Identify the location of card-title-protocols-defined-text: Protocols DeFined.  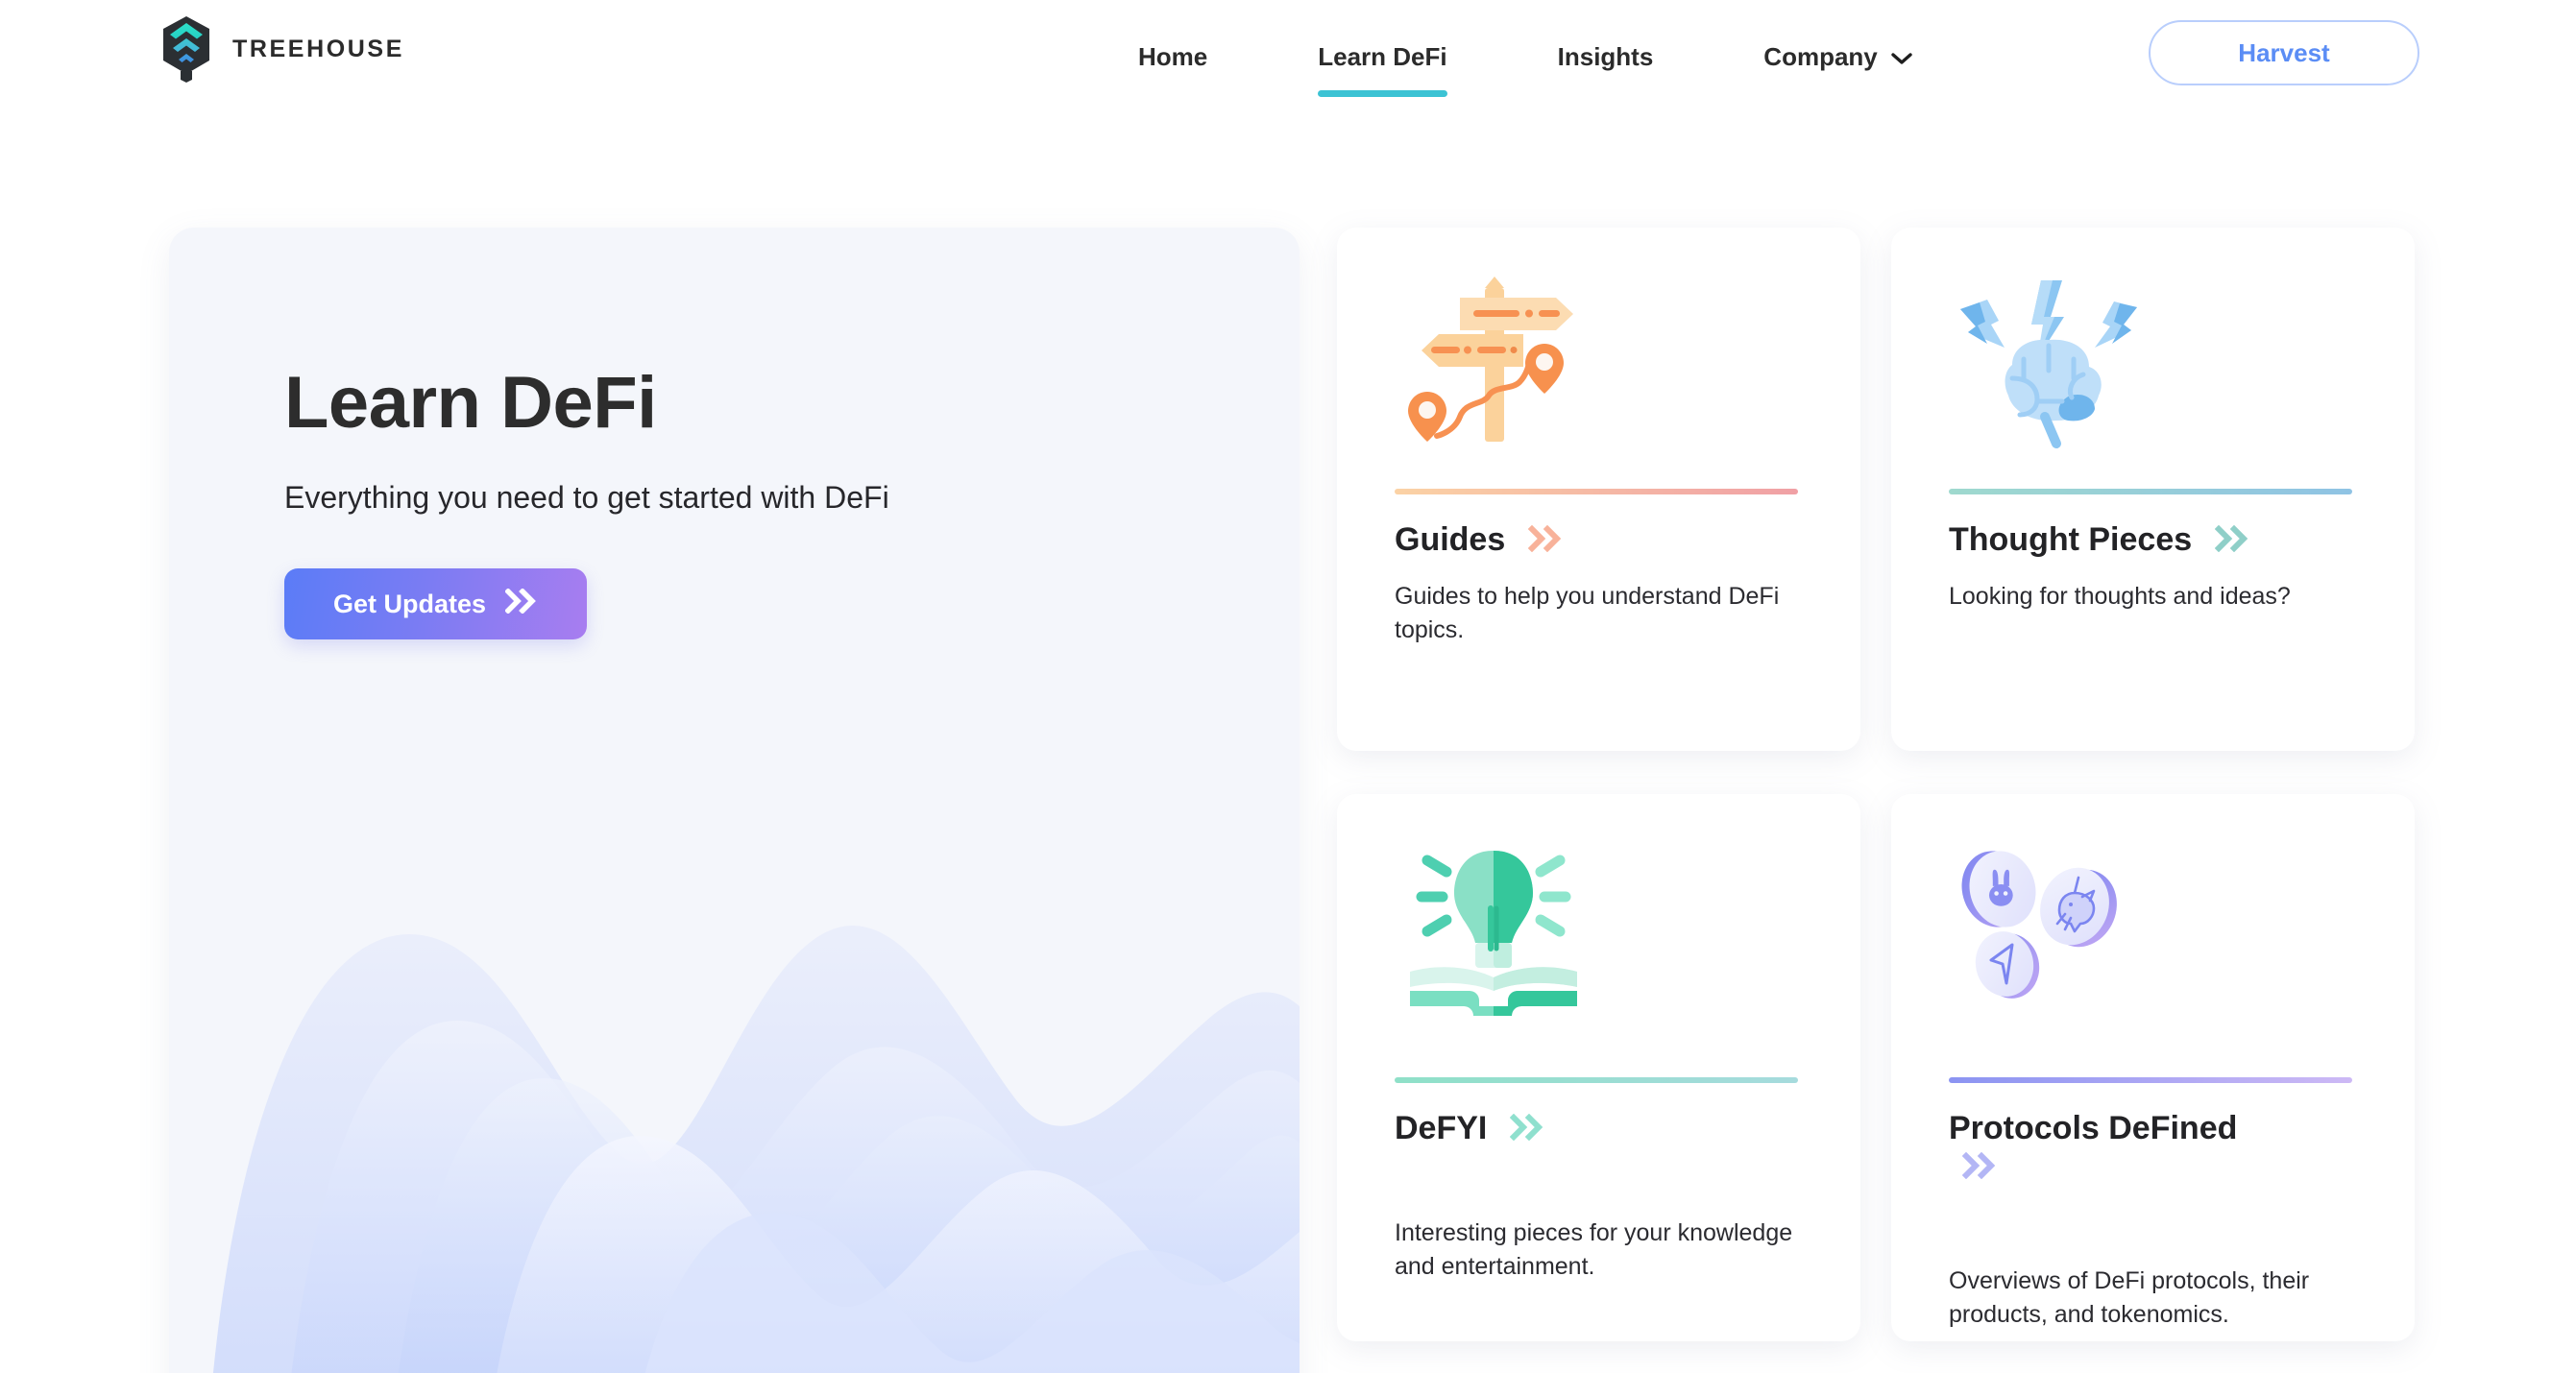
(2093, 1128).